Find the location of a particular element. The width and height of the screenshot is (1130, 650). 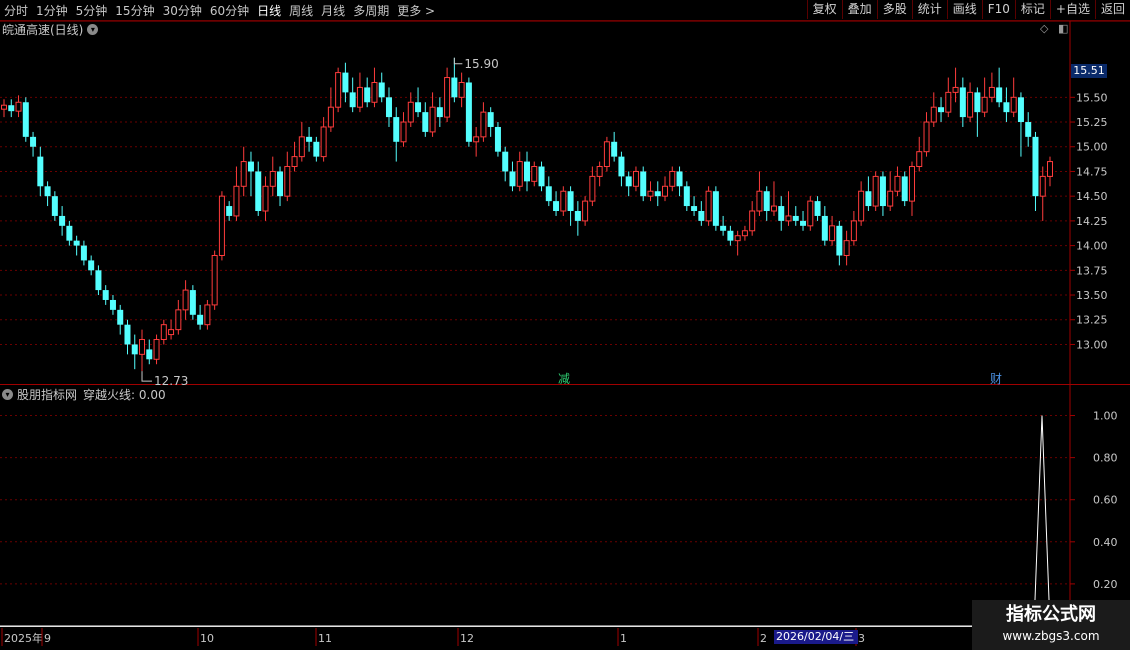

indicator-line-label: 穿越火线: 0.00 is located at coordinates (124, 394).